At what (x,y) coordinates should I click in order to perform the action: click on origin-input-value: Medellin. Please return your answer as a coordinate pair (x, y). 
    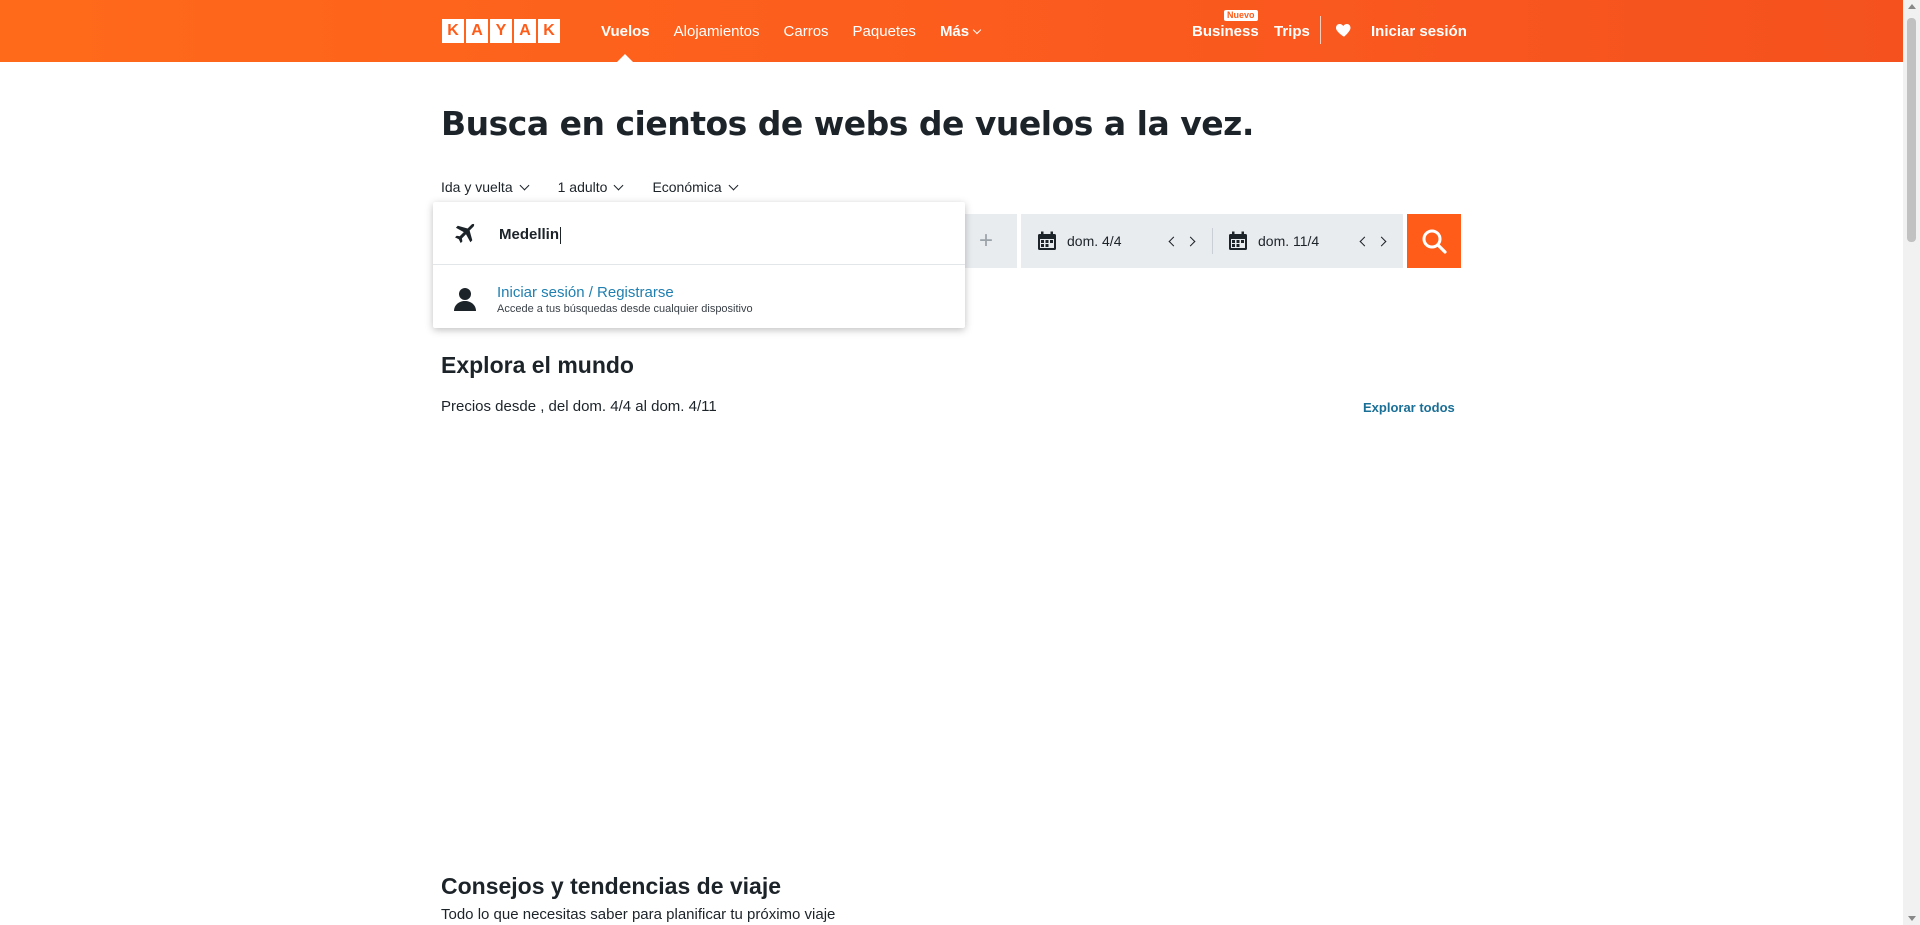
    Looking at the image, I should click on (530, 235).